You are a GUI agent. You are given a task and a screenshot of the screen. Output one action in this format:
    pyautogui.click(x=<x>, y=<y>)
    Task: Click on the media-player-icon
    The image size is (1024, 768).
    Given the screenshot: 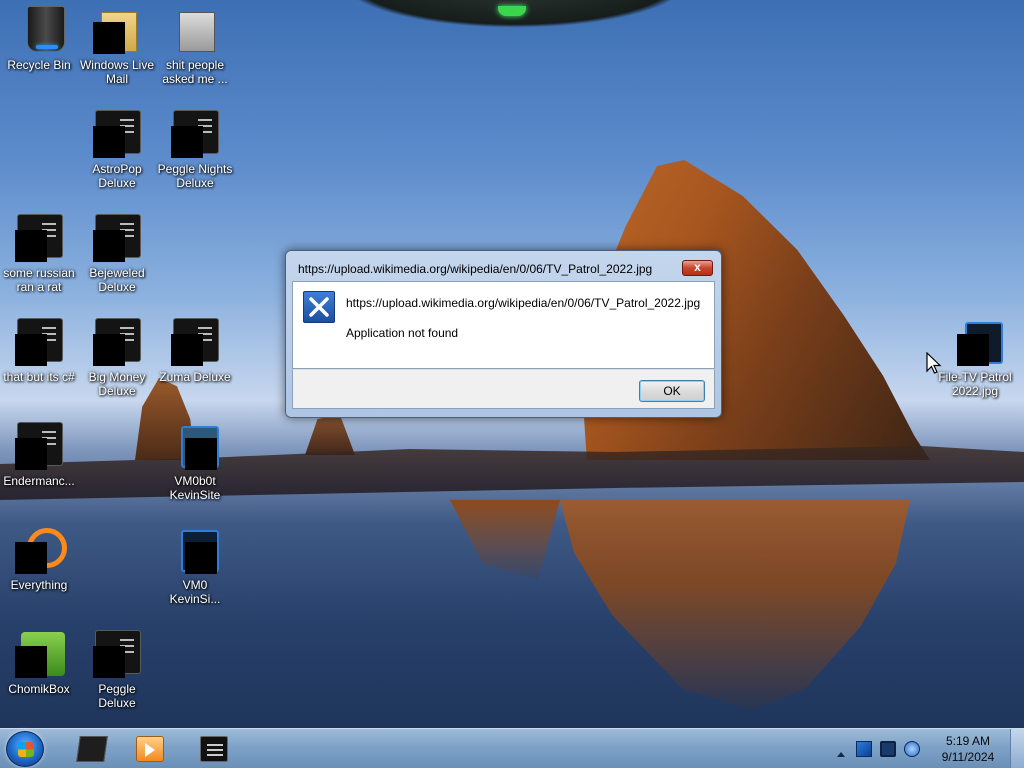 What is the action you would take?
    pyautogui.click(x=150, y=749)
    